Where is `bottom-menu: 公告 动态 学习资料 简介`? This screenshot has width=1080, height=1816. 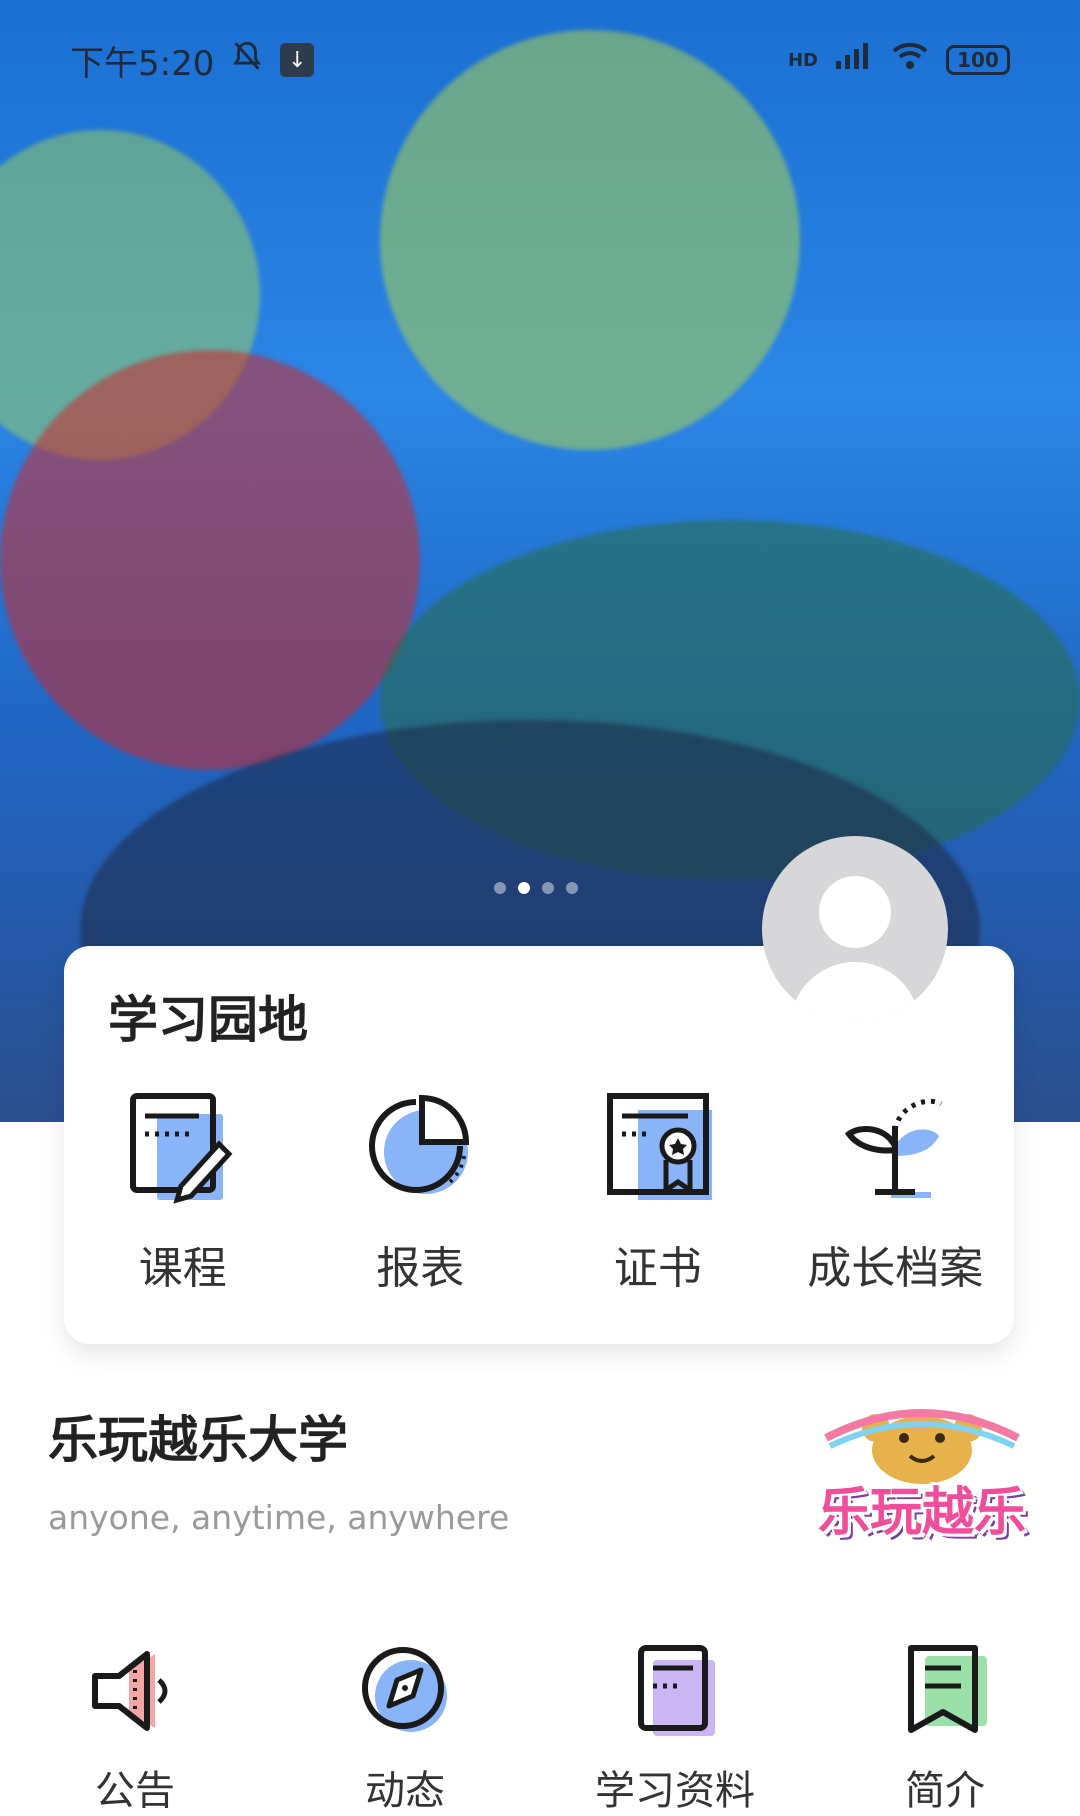 bottom-menu: 公告 动态 学习资料 简介 is located at coordinates (540, 1728).